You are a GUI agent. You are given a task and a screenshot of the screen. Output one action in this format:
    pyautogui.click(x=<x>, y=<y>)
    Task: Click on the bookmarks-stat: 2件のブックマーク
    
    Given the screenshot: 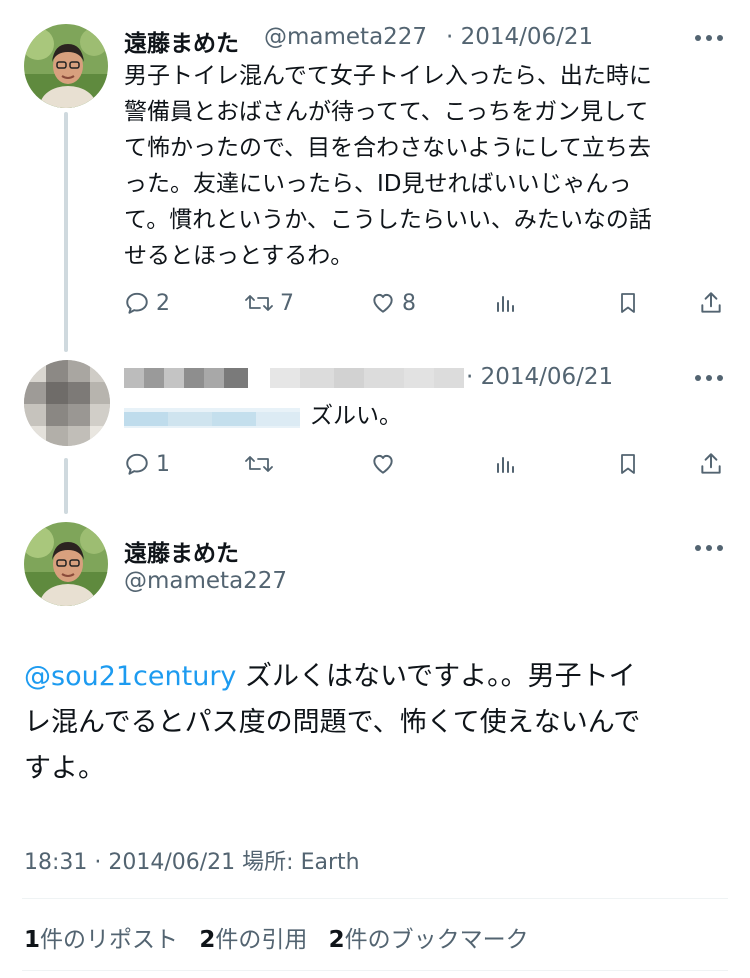 What is the action you would take?
    pyautogui.click(x=429, y=940)
    